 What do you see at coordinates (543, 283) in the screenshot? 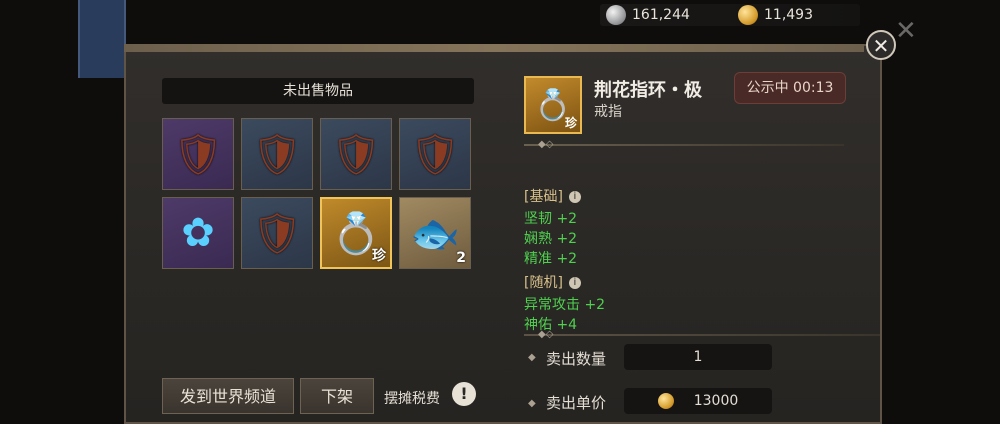
I see `random-stats-label: [随机]` at bounding box center [543, 283].